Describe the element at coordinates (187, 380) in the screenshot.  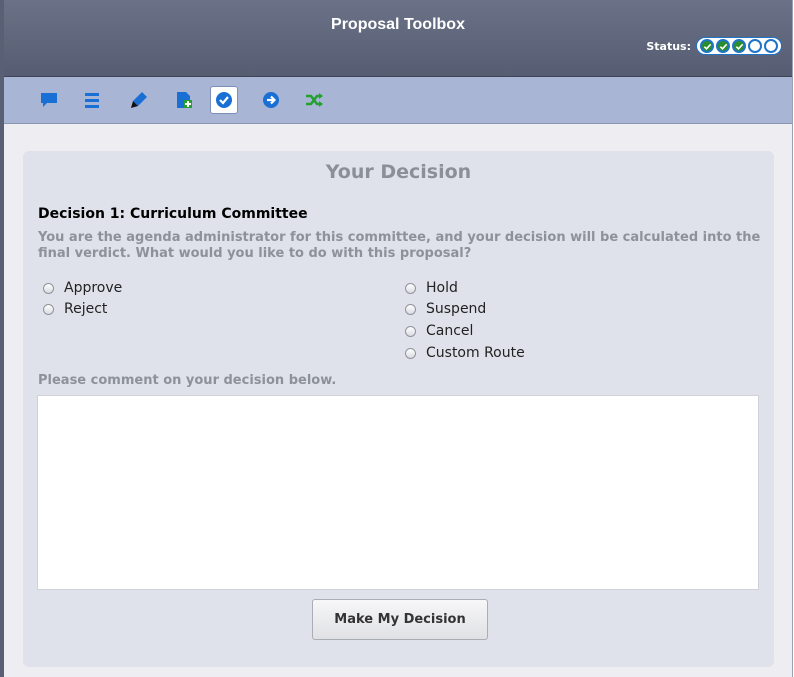
I see `comment-label: Please comment on your decision below.` at that location.